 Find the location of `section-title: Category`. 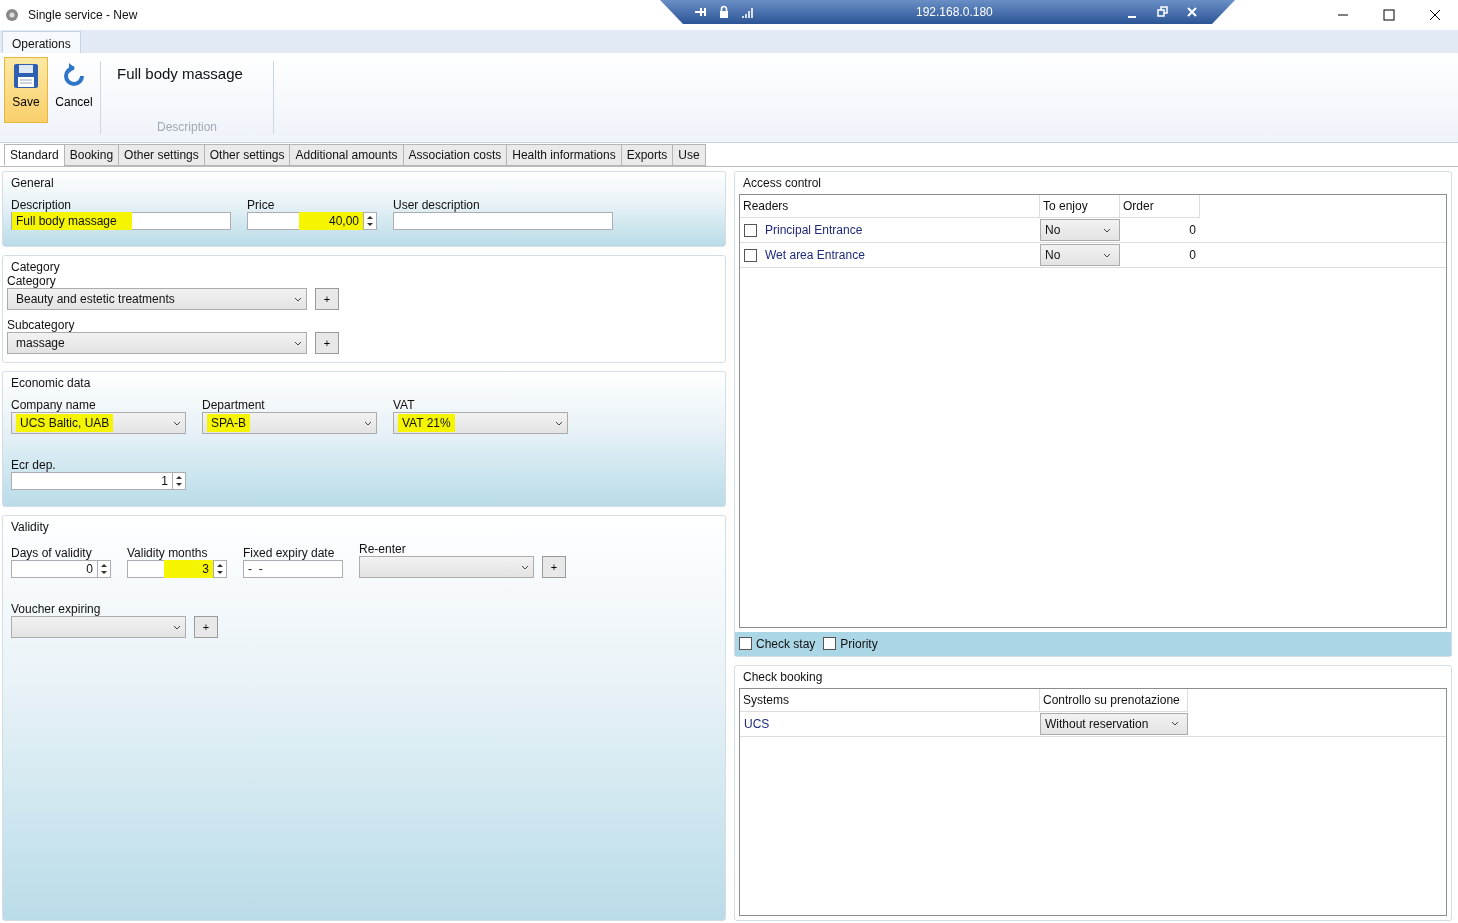

section-title: Category is located at coordinates (35, 267).